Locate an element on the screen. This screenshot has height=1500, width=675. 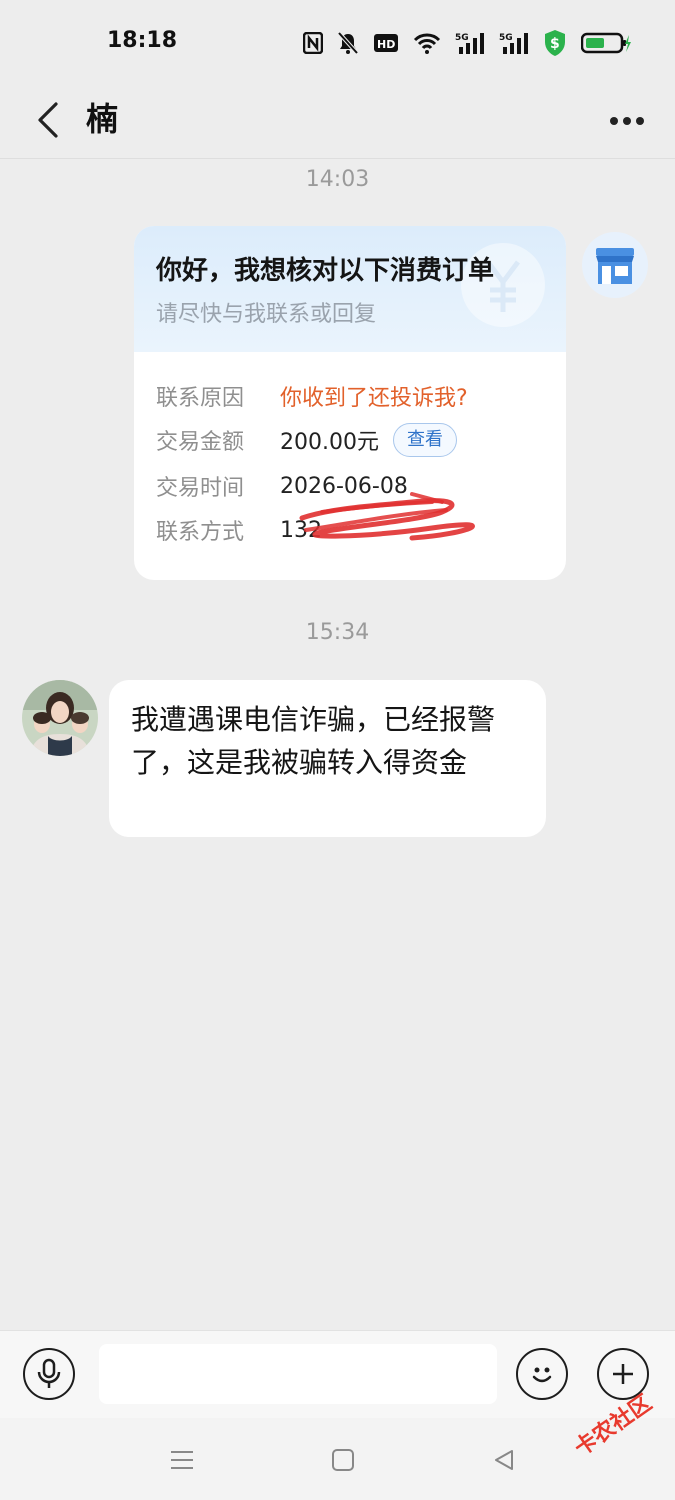
shop-icon is located at coordinates (615, 266).